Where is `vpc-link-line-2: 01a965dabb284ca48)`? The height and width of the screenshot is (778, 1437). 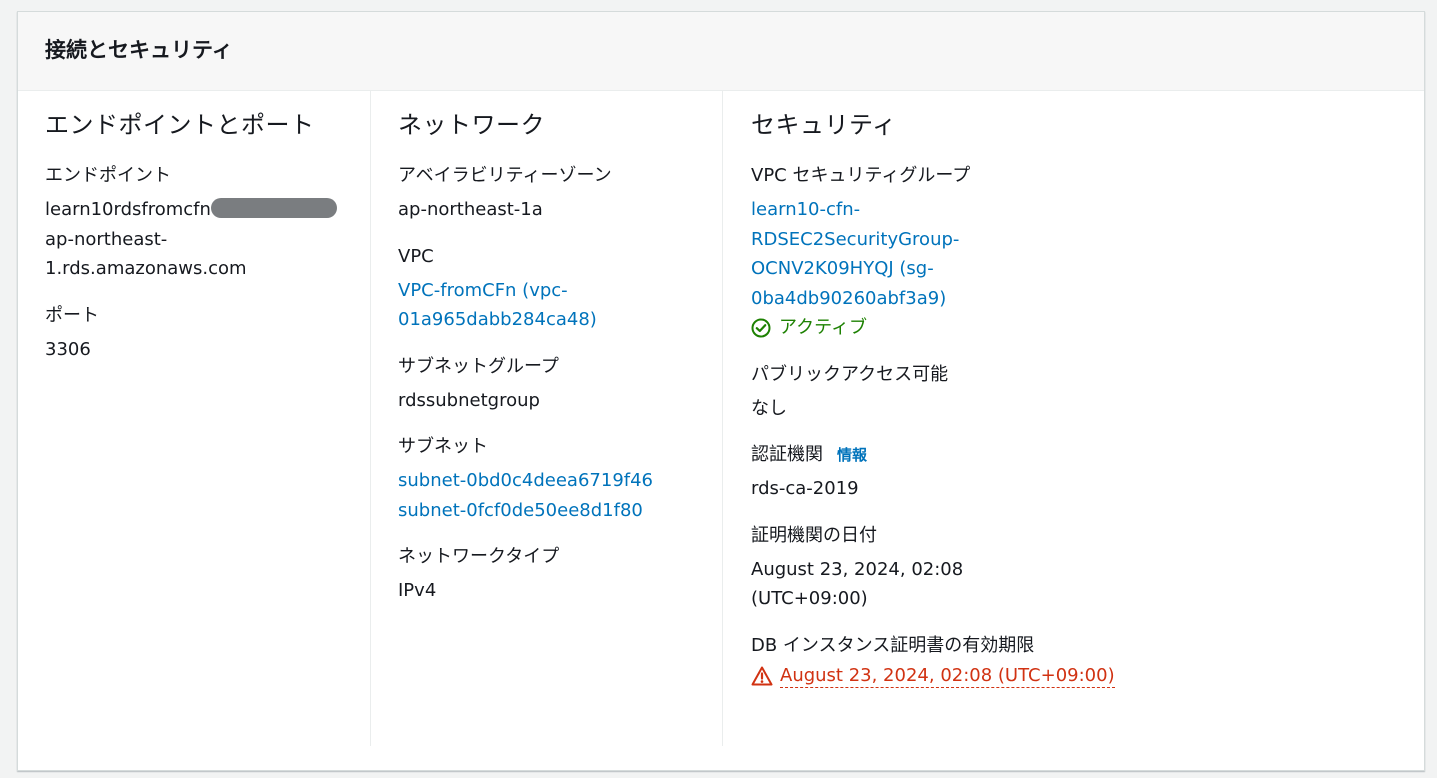
vpc-link-line-2: 01a965dabb284ca48) is located at coordinates (497, 319).